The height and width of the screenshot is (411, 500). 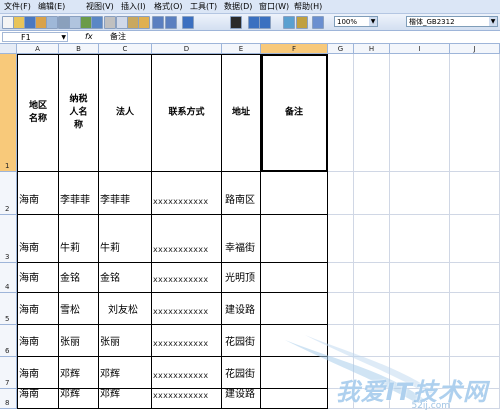 What do you see at coordinates (8, 193) in the screenshot?
I see `row-header-2: 2` at bounding box center [8, 193].